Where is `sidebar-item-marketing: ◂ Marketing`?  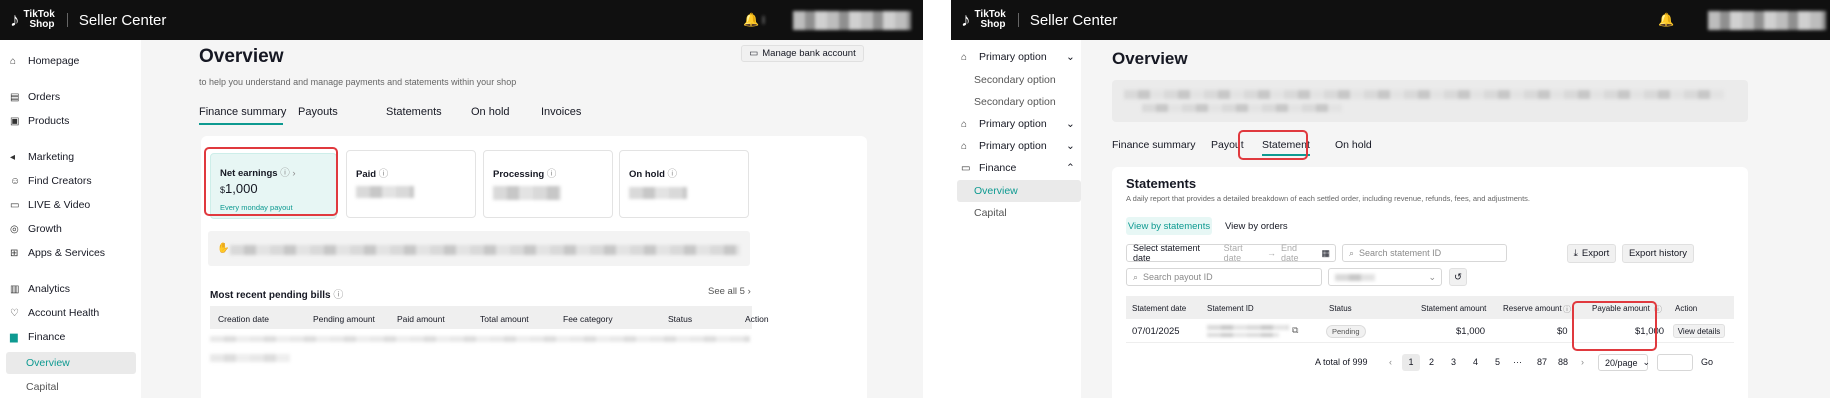
sidebar-item-marketing: ◂ Marketing is located at coordinates (42, 157).